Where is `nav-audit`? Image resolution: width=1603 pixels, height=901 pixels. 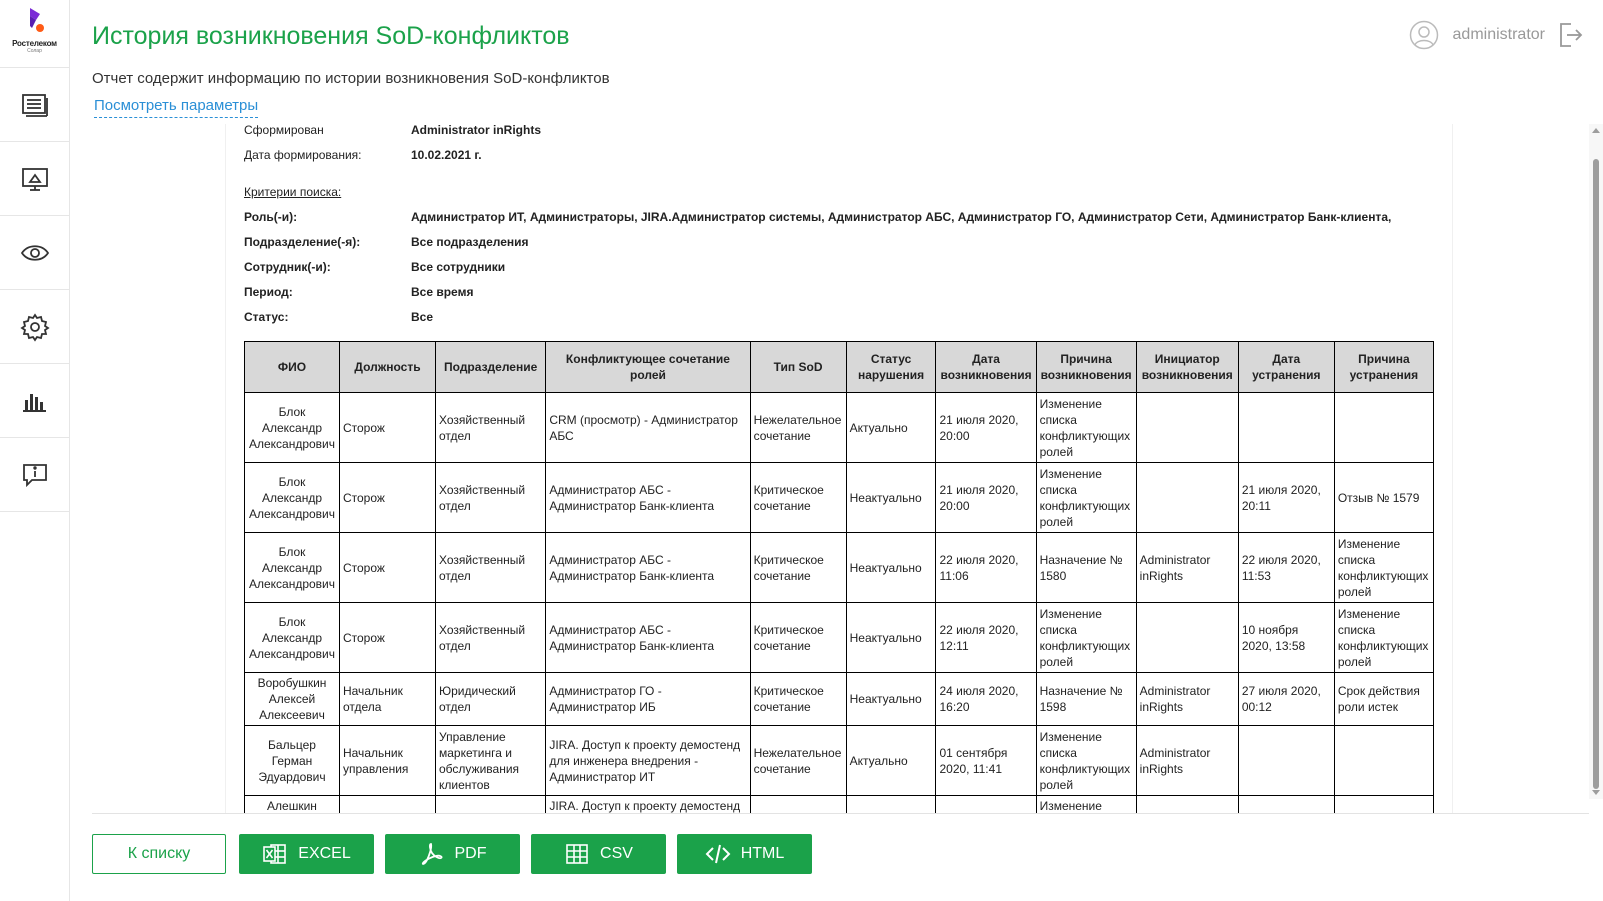 nav-audit is located at coordinates (34, 253).